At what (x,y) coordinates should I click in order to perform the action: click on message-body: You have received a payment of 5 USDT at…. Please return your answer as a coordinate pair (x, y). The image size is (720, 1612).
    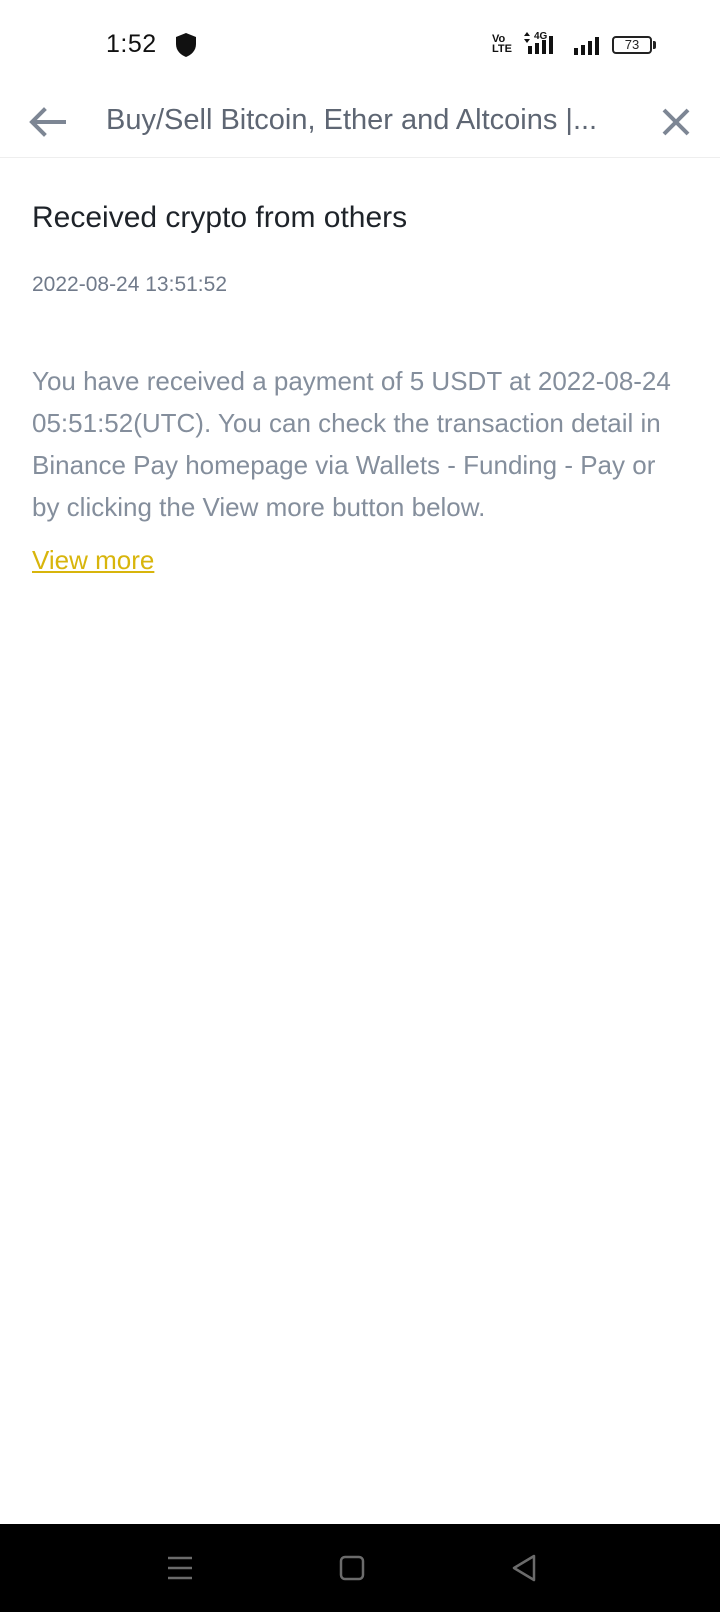
    Looking at the image, I should click on (351, 444).